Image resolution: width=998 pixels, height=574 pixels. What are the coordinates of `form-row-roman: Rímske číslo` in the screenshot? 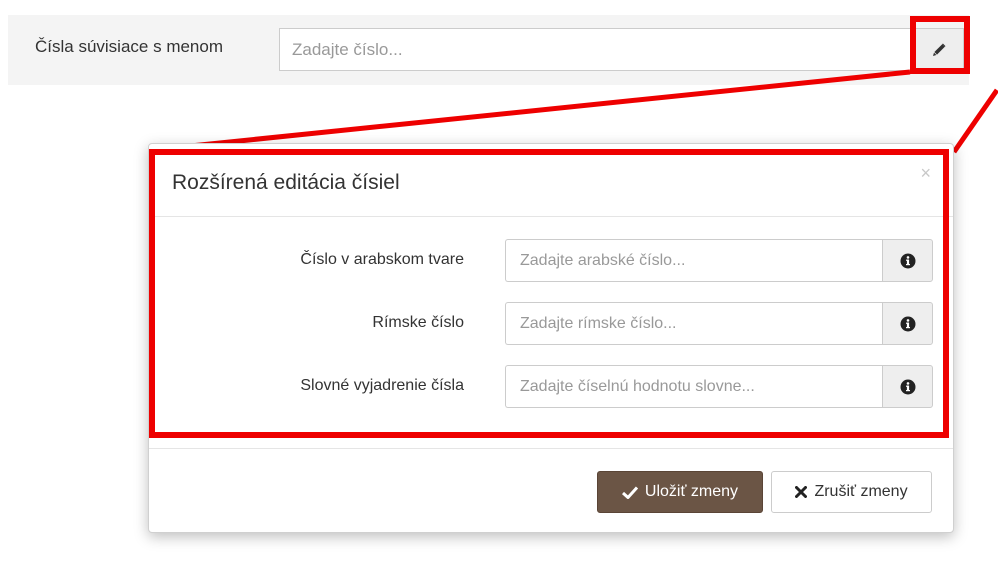 It's located at (552, 323).